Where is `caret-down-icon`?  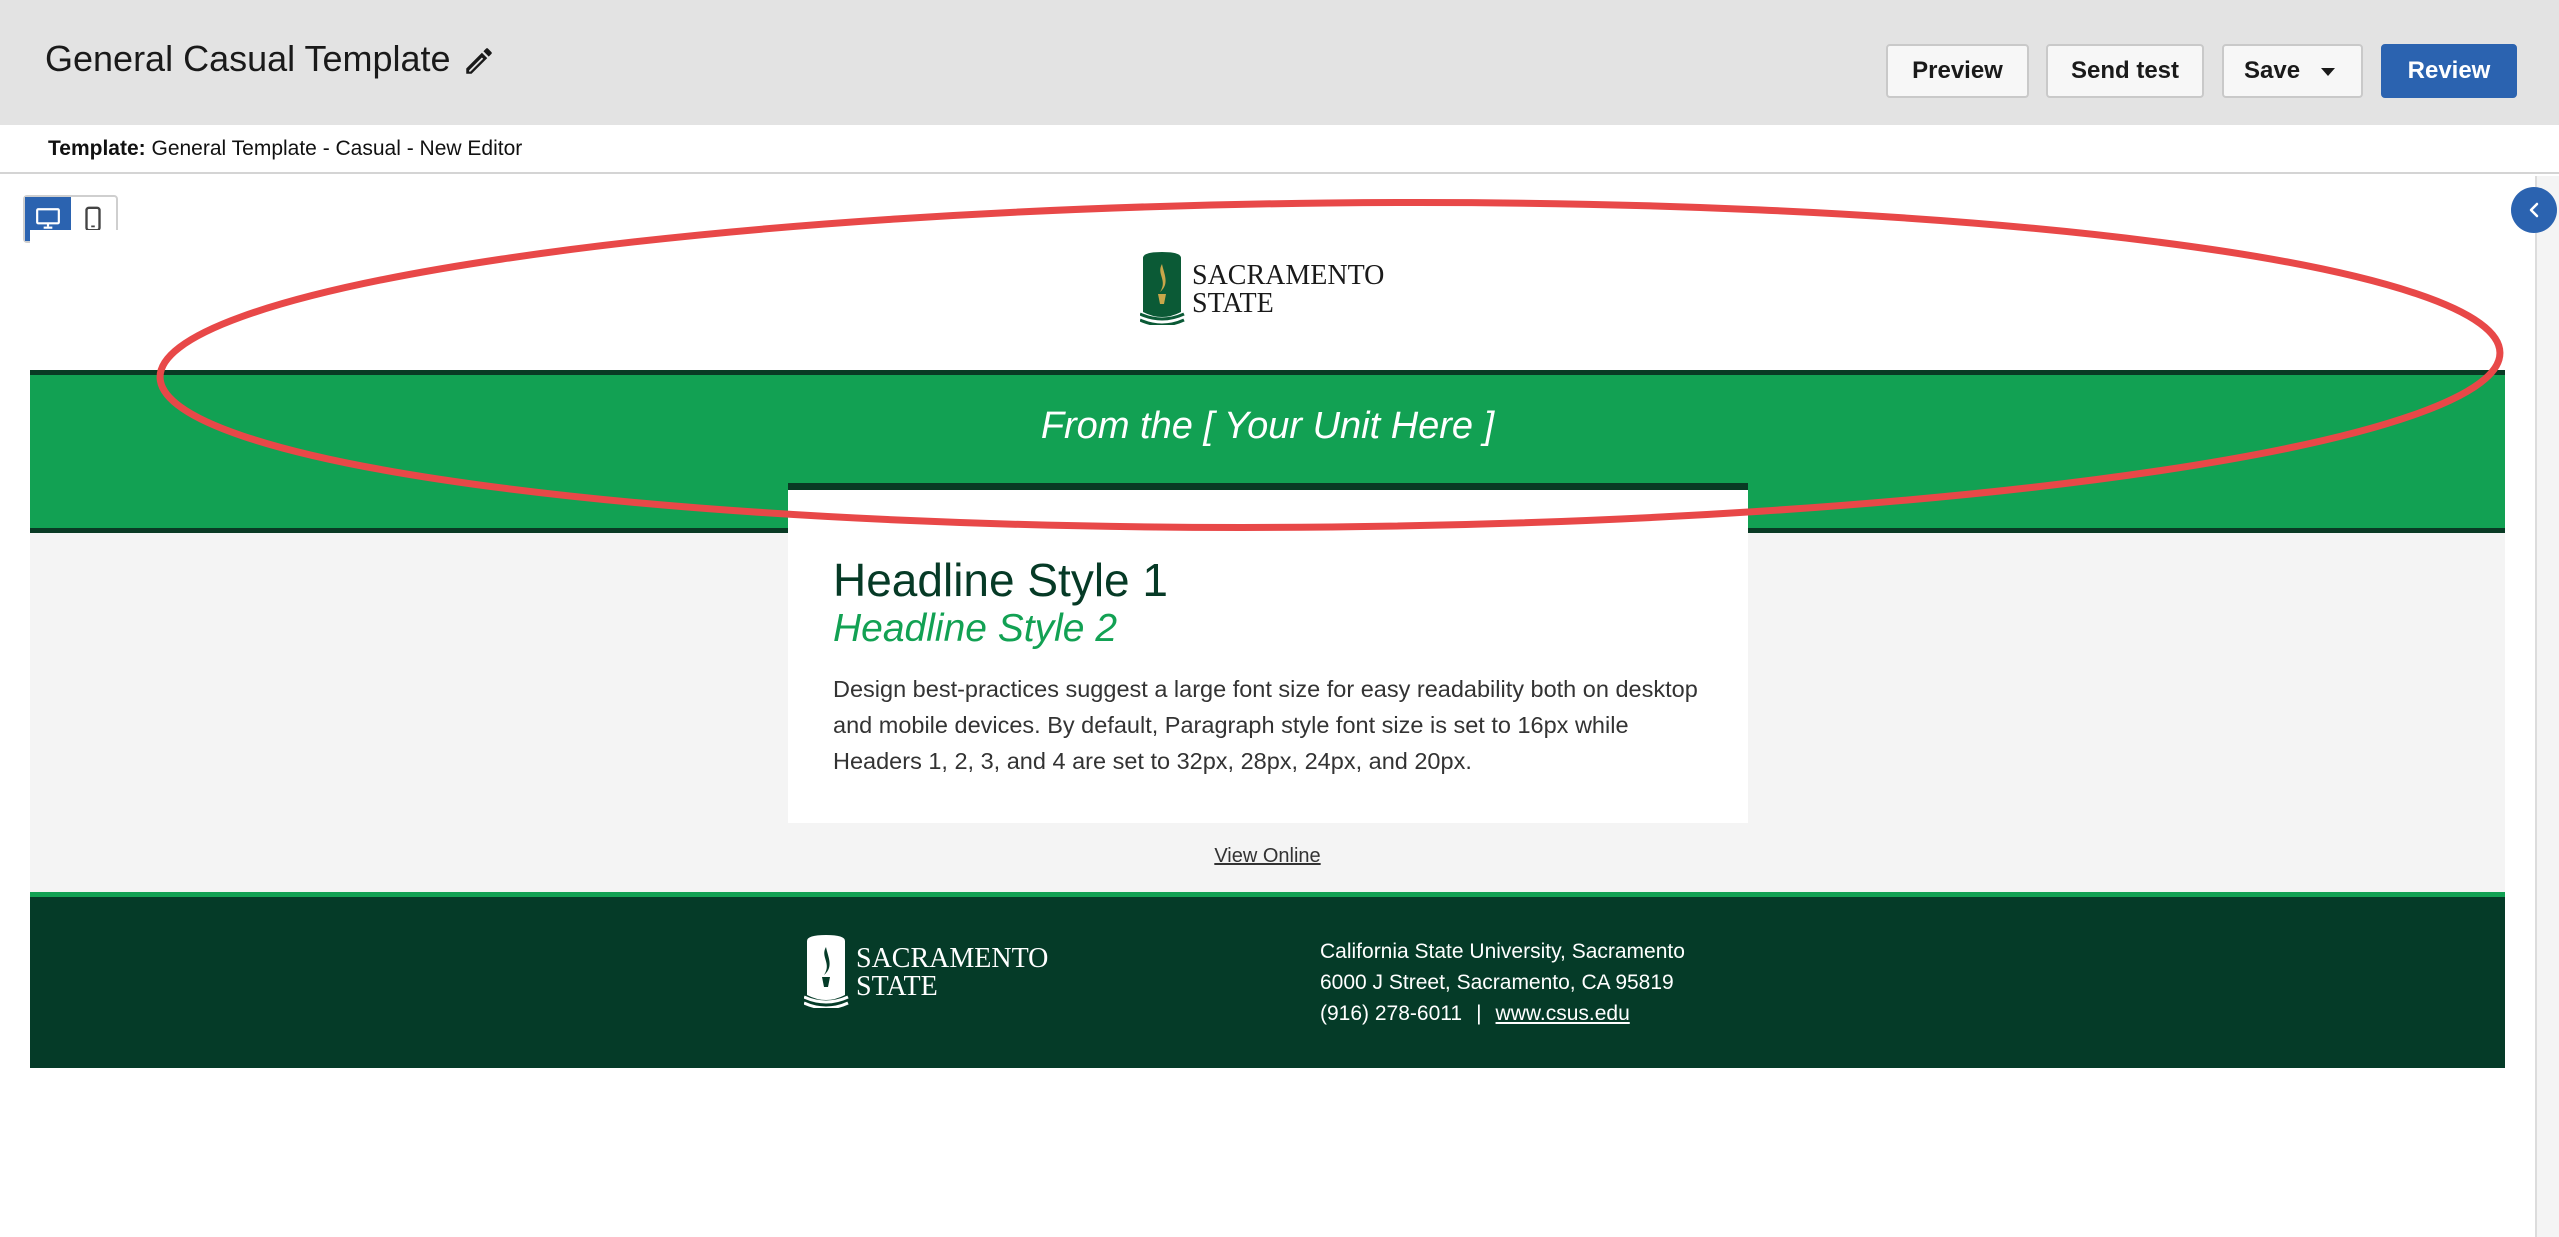 caret-down-icon is located at coordinates (2328, 72).